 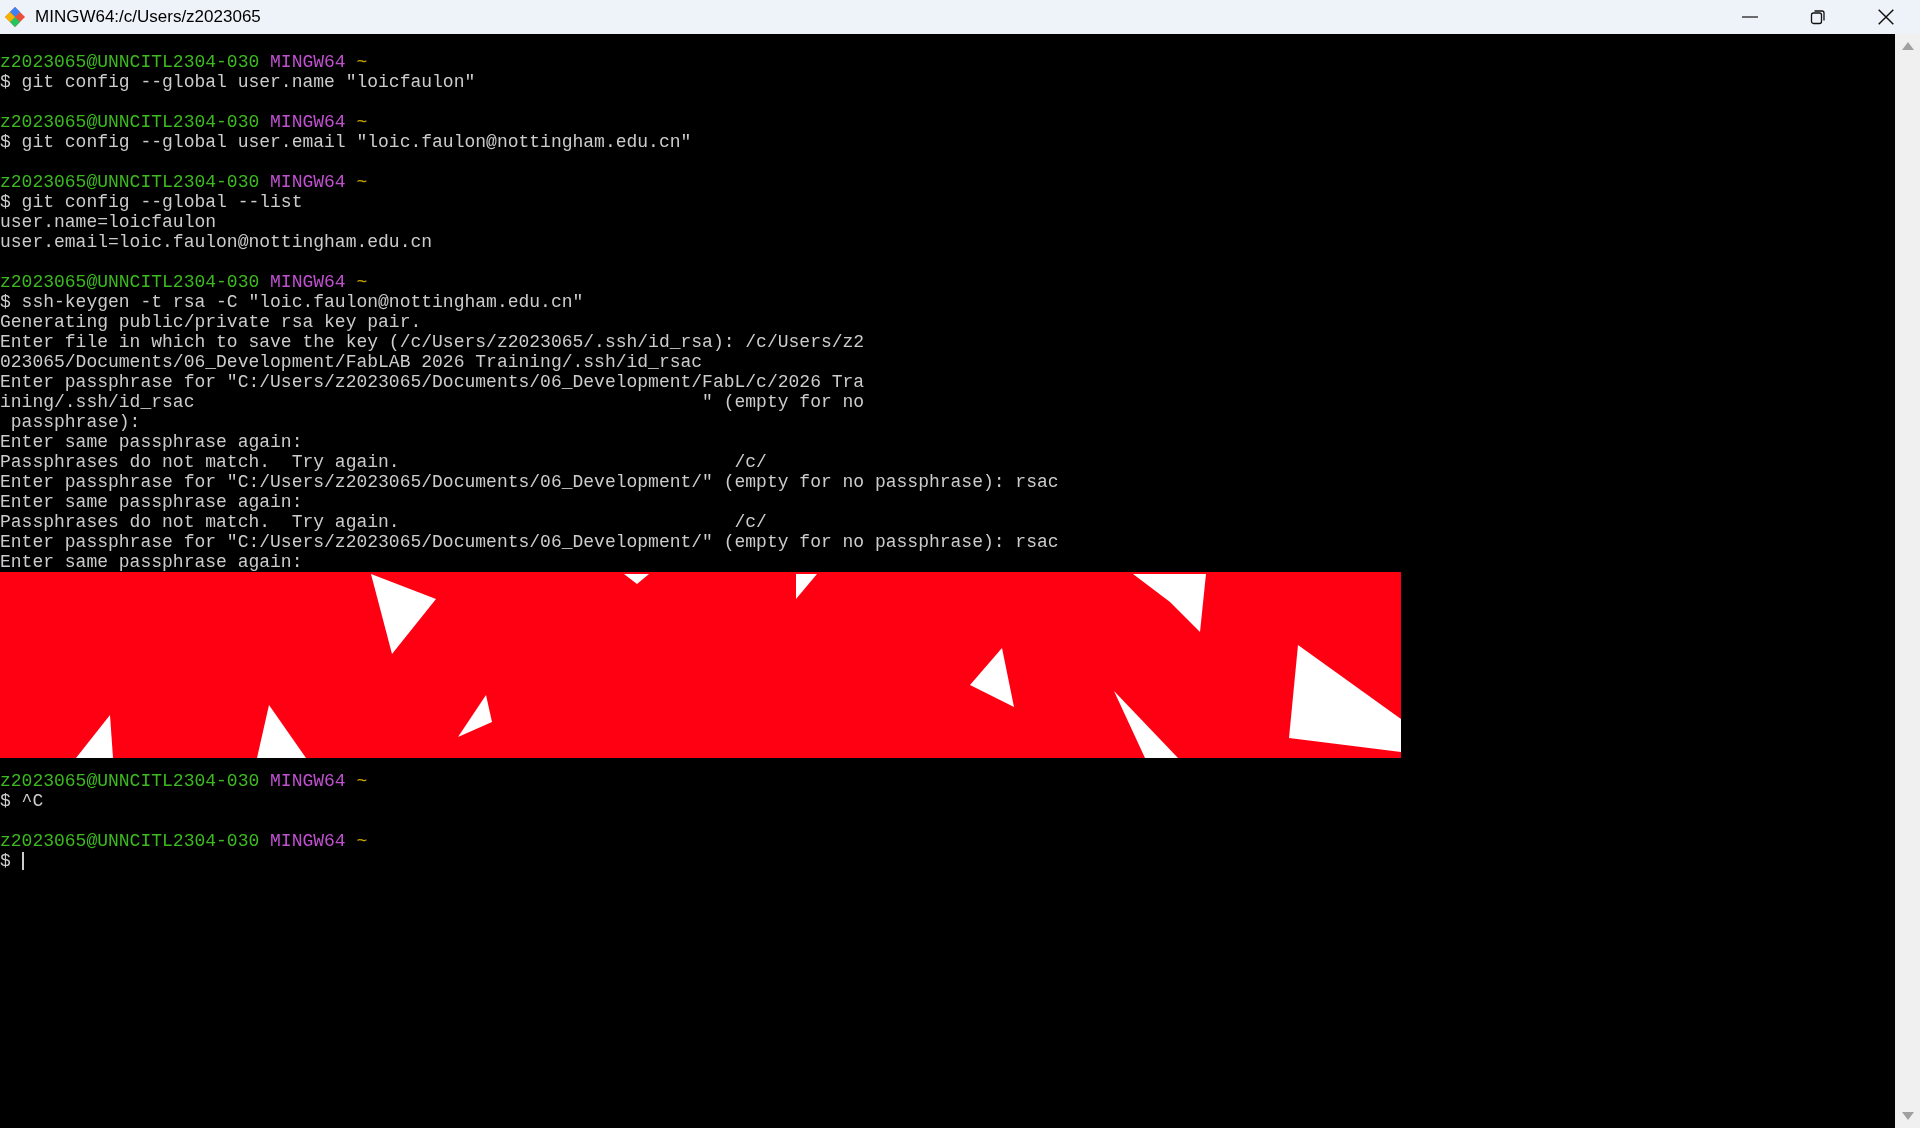 I want to click on terminal-line: user.name=loicfaulon, so click(x=108, y=222).